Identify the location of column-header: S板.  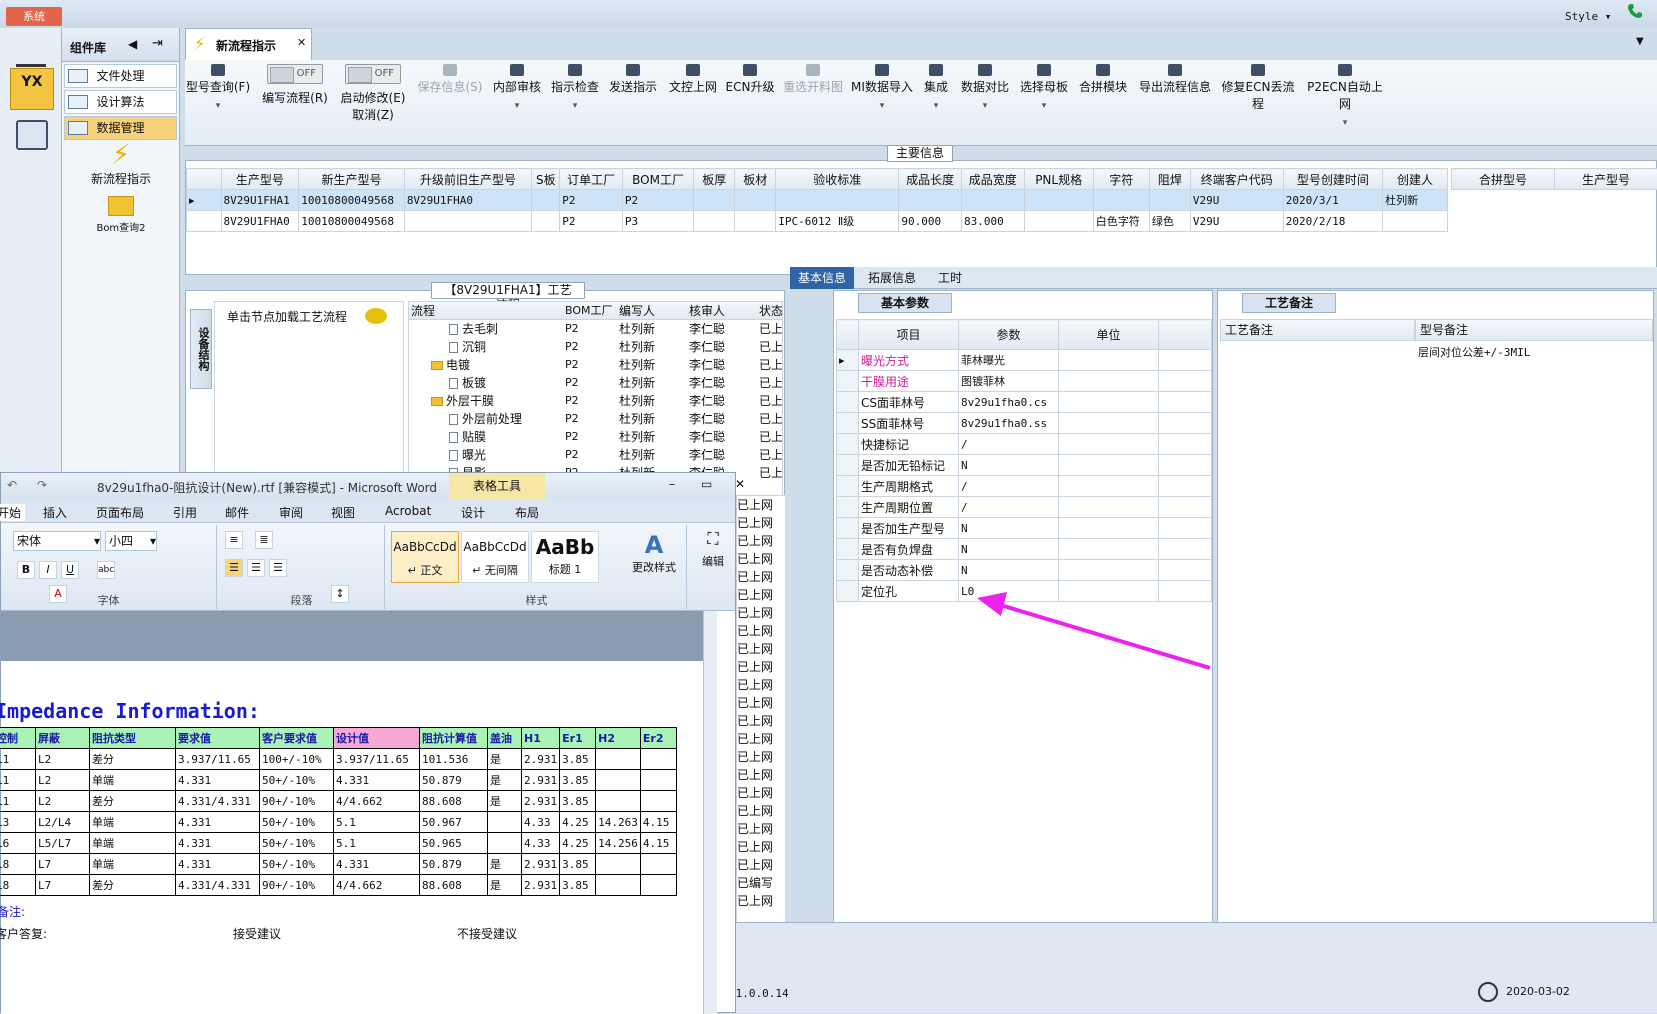
(546, 179).